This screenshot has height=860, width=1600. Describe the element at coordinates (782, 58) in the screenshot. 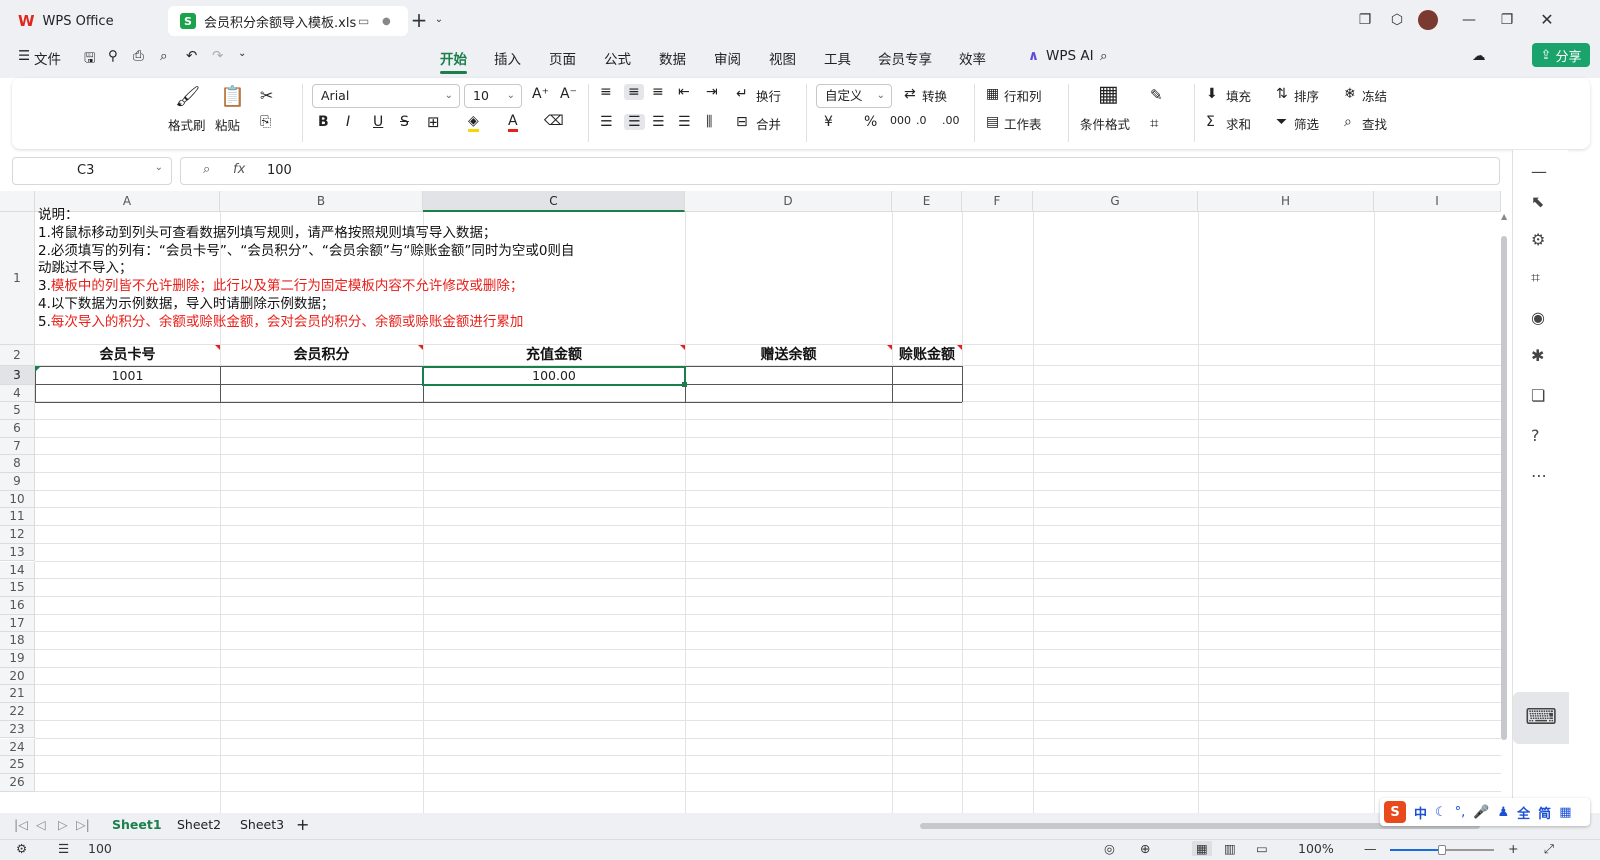

I see `menu-tab-view: 视图` at that location.